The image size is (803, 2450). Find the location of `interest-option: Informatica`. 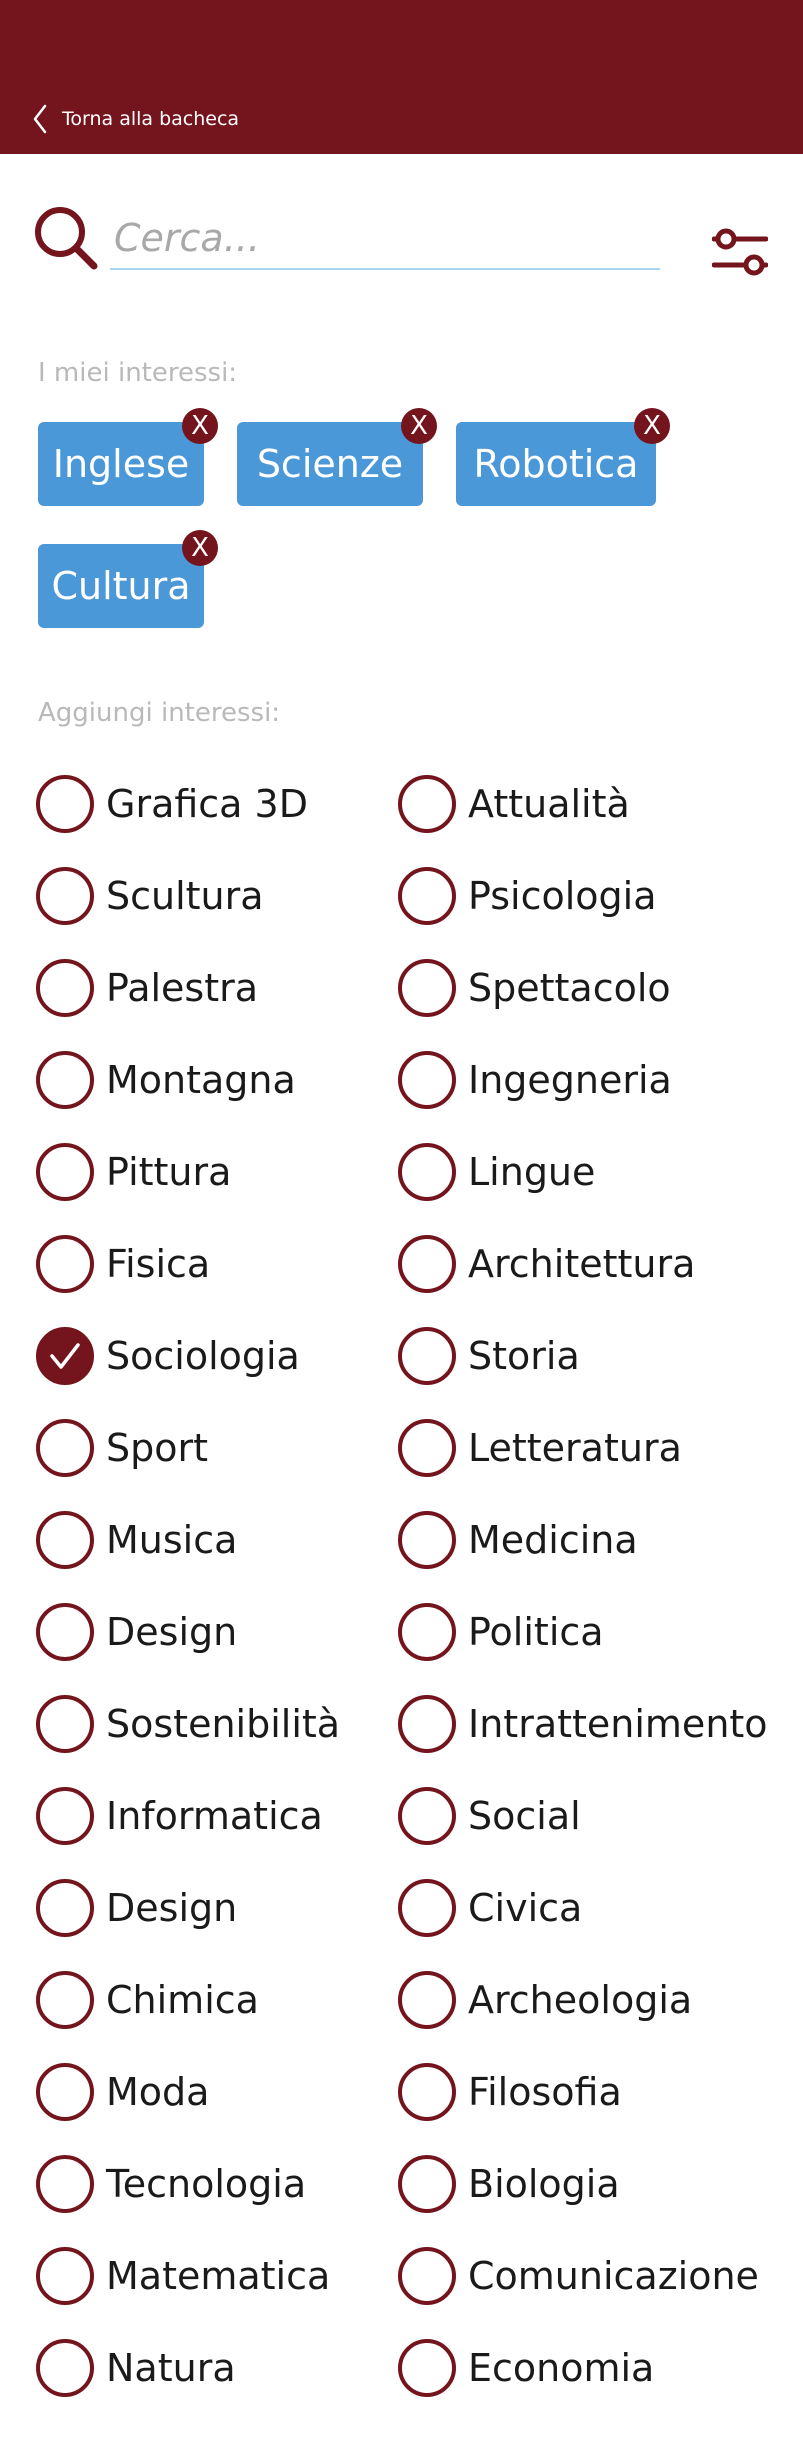

interest-option: Informatica is located at coordinates (217, 1816).